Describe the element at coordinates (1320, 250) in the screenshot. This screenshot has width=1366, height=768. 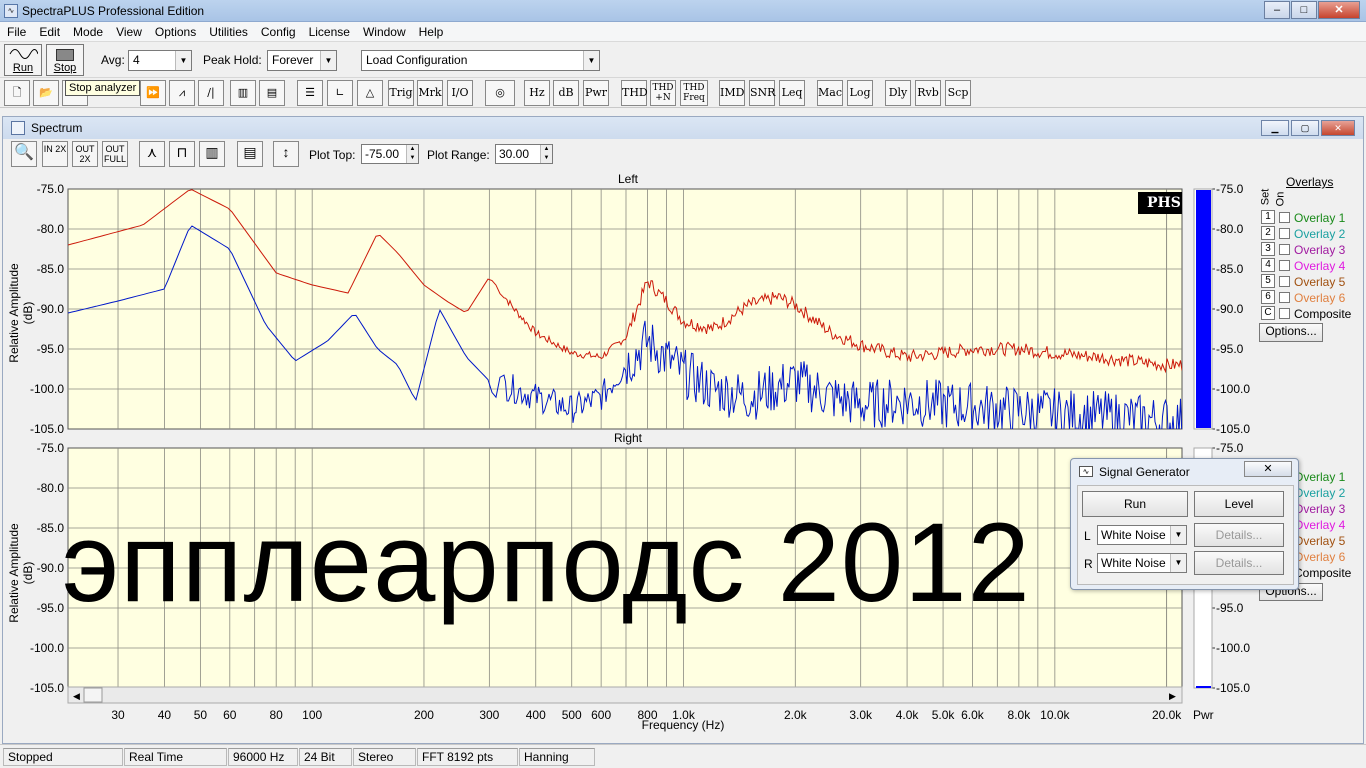
I see `overlay-label: Overlay 3` at that location.